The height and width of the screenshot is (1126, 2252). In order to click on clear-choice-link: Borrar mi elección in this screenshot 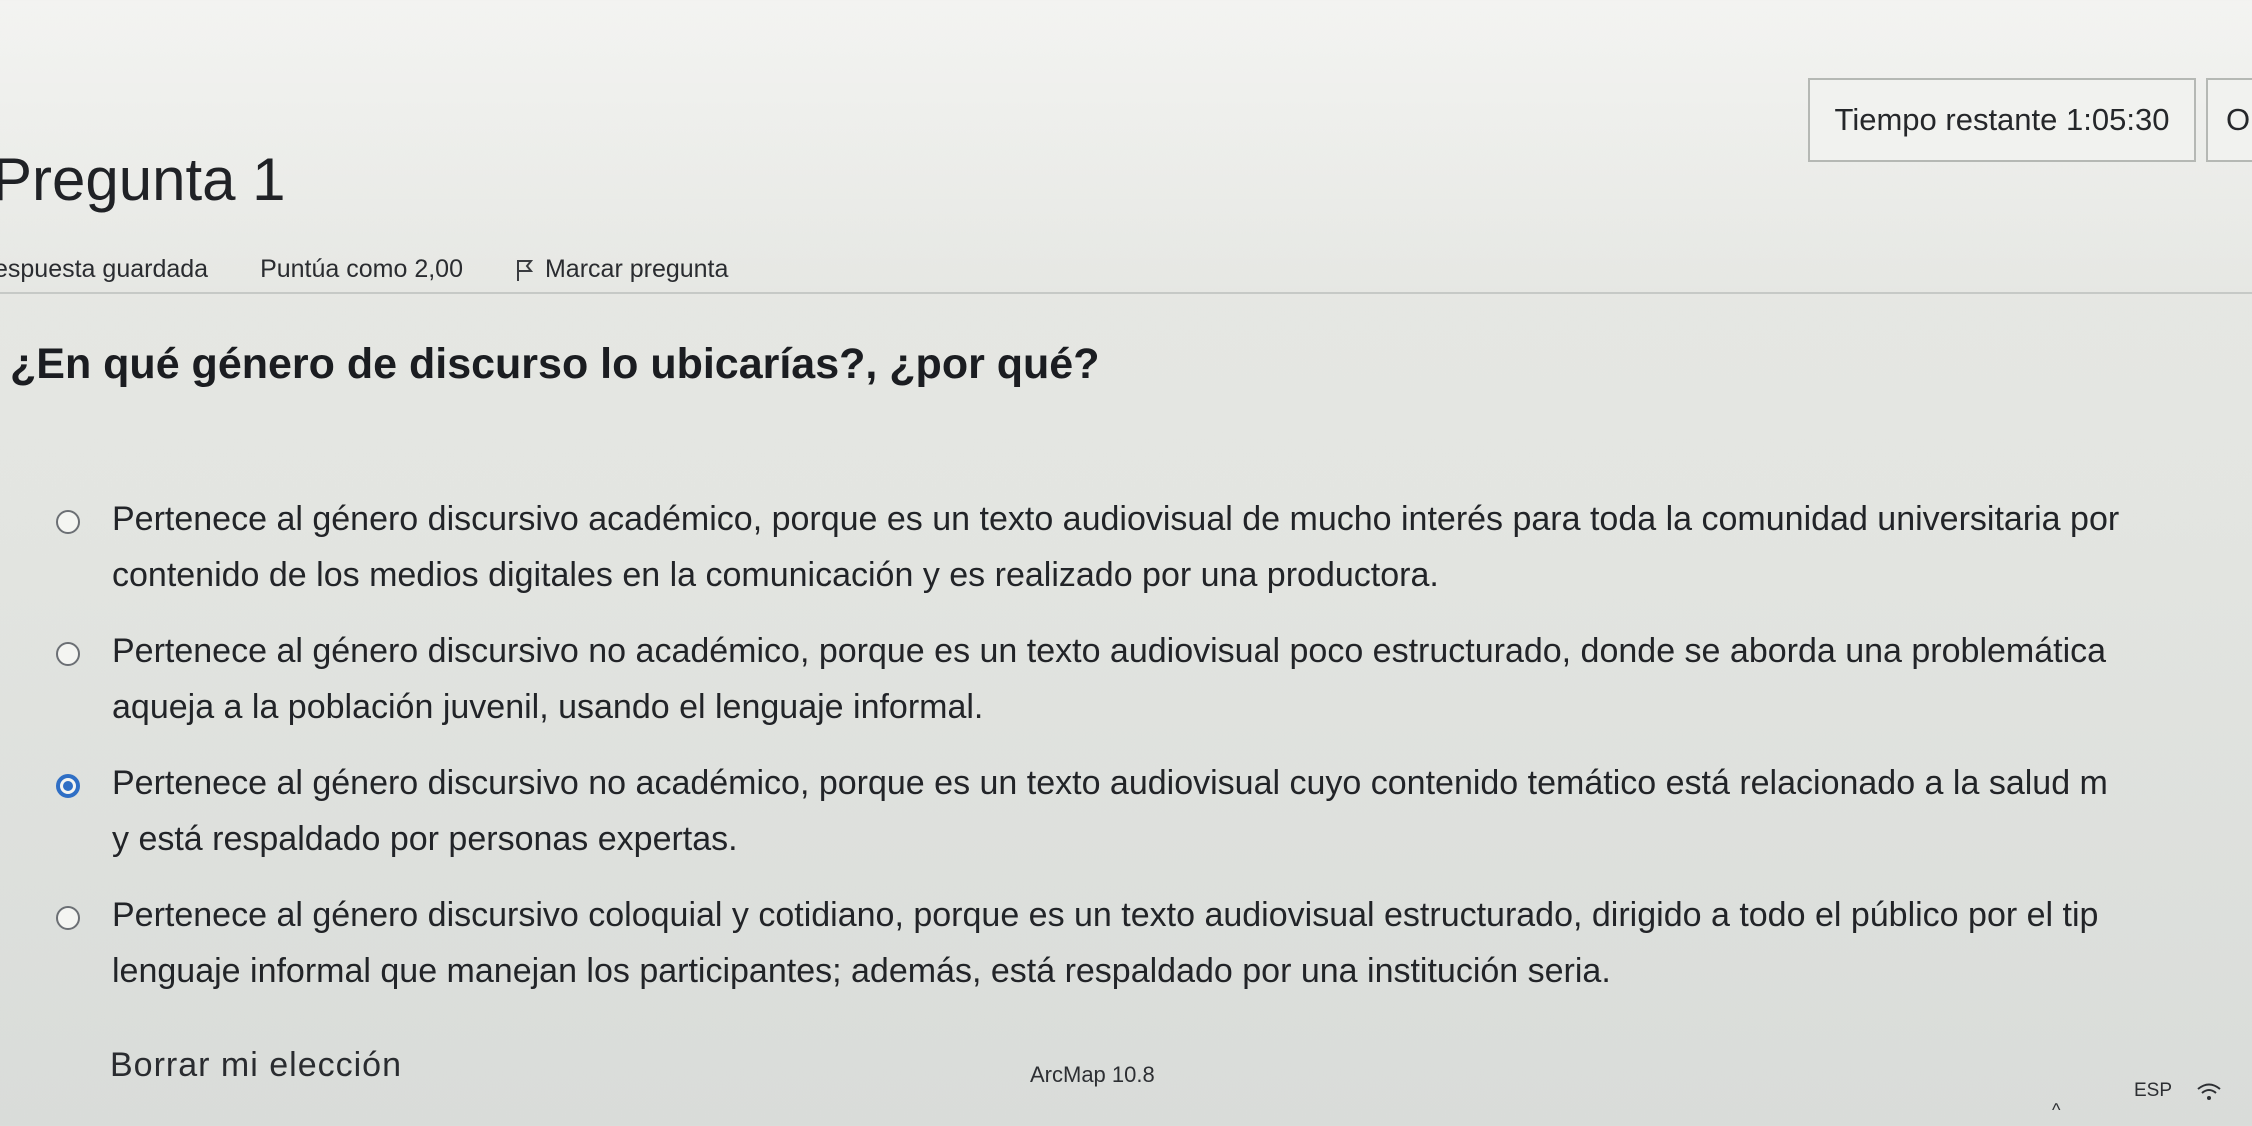, I will do `click(256, 1065)`.